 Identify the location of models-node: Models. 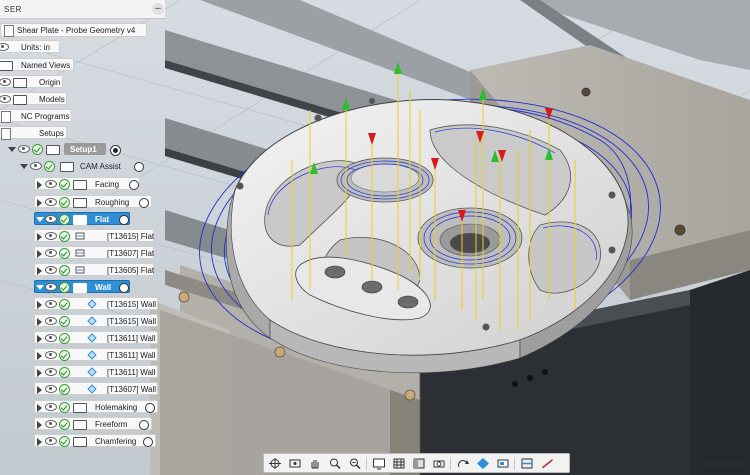
(33, 98).